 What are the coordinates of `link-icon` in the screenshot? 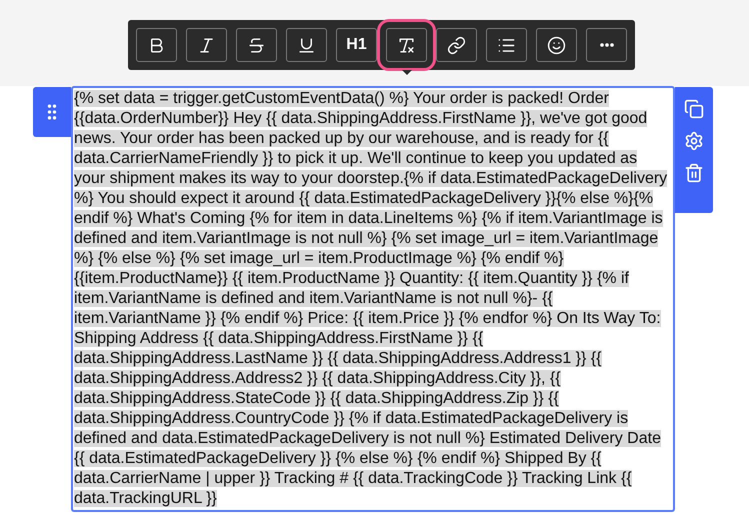 It's located at (456, 45).